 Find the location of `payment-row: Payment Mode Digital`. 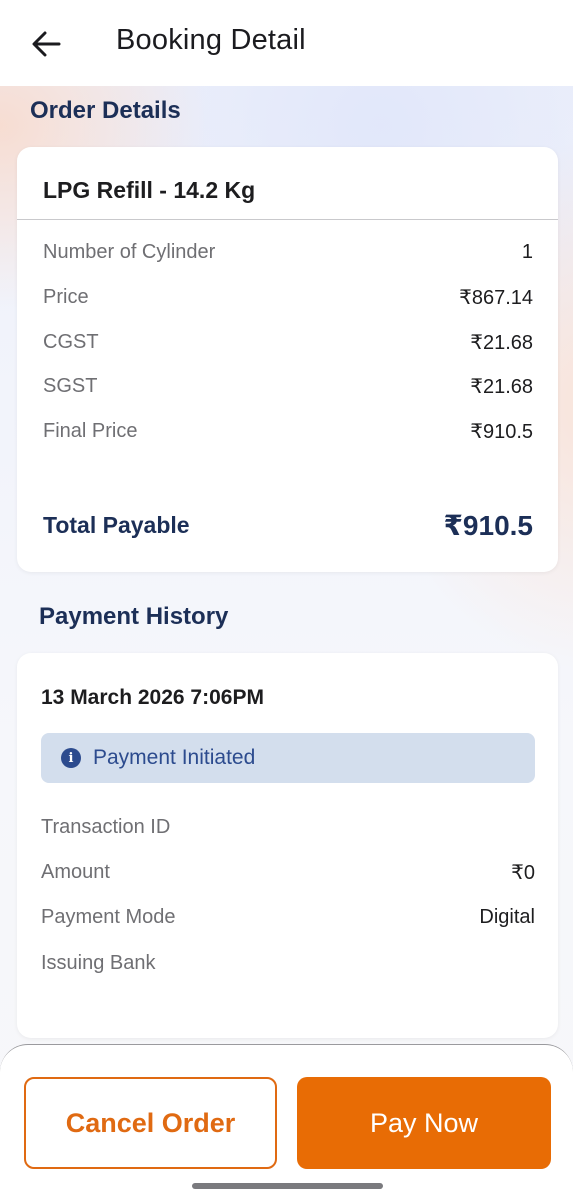

payment-row: Payment Mode Digital is located at coordinates (288, 917).